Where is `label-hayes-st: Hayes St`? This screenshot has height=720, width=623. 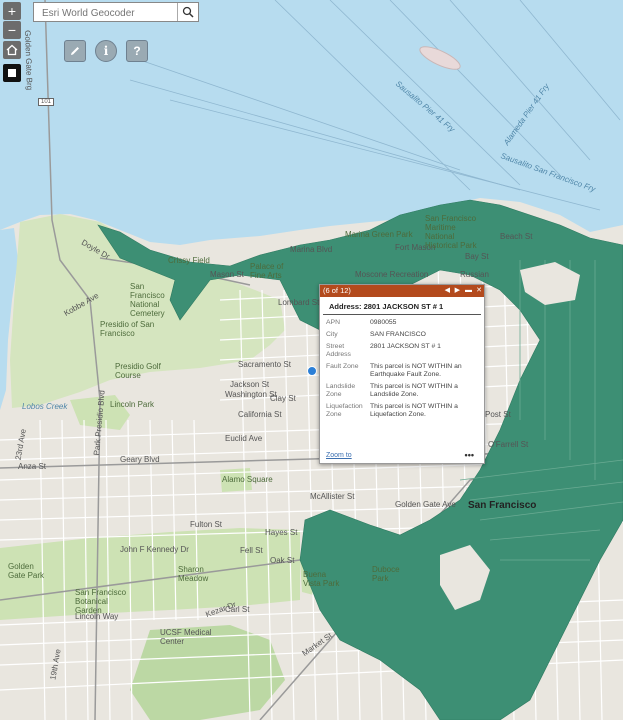
label-hayes-st: Hayes St is located at coordinates (281, 532).